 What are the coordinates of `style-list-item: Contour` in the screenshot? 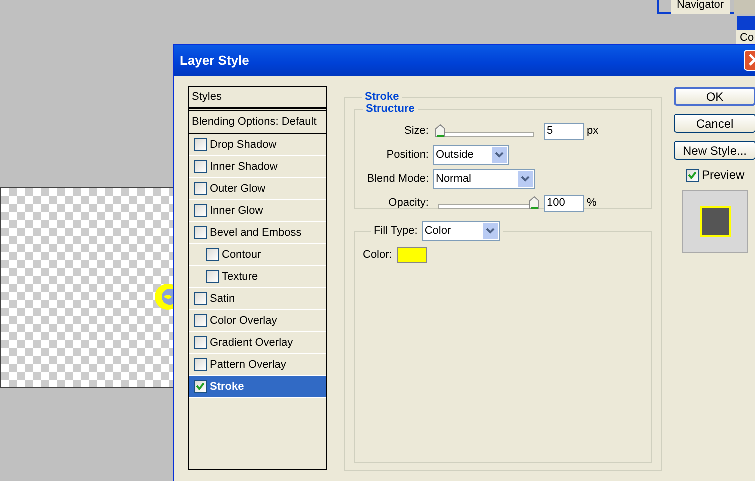 It's located at (257, 255).